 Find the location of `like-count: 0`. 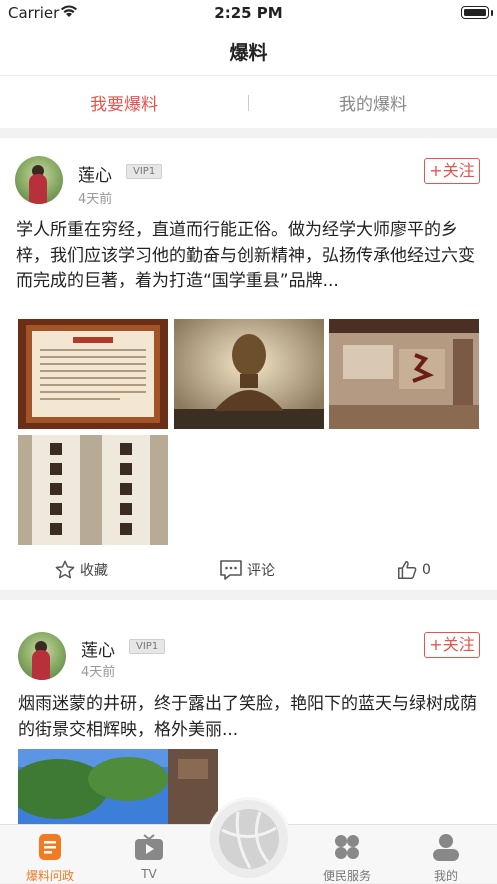

like-count: 0 is located at coordinates (426, 570).